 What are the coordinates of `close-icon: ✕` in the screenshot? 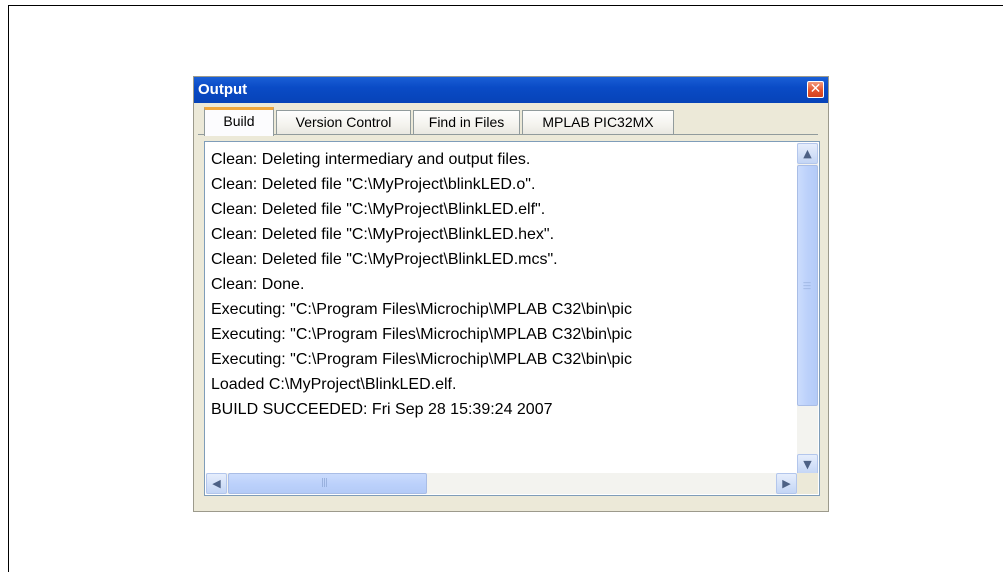 It's located at (815, 89).